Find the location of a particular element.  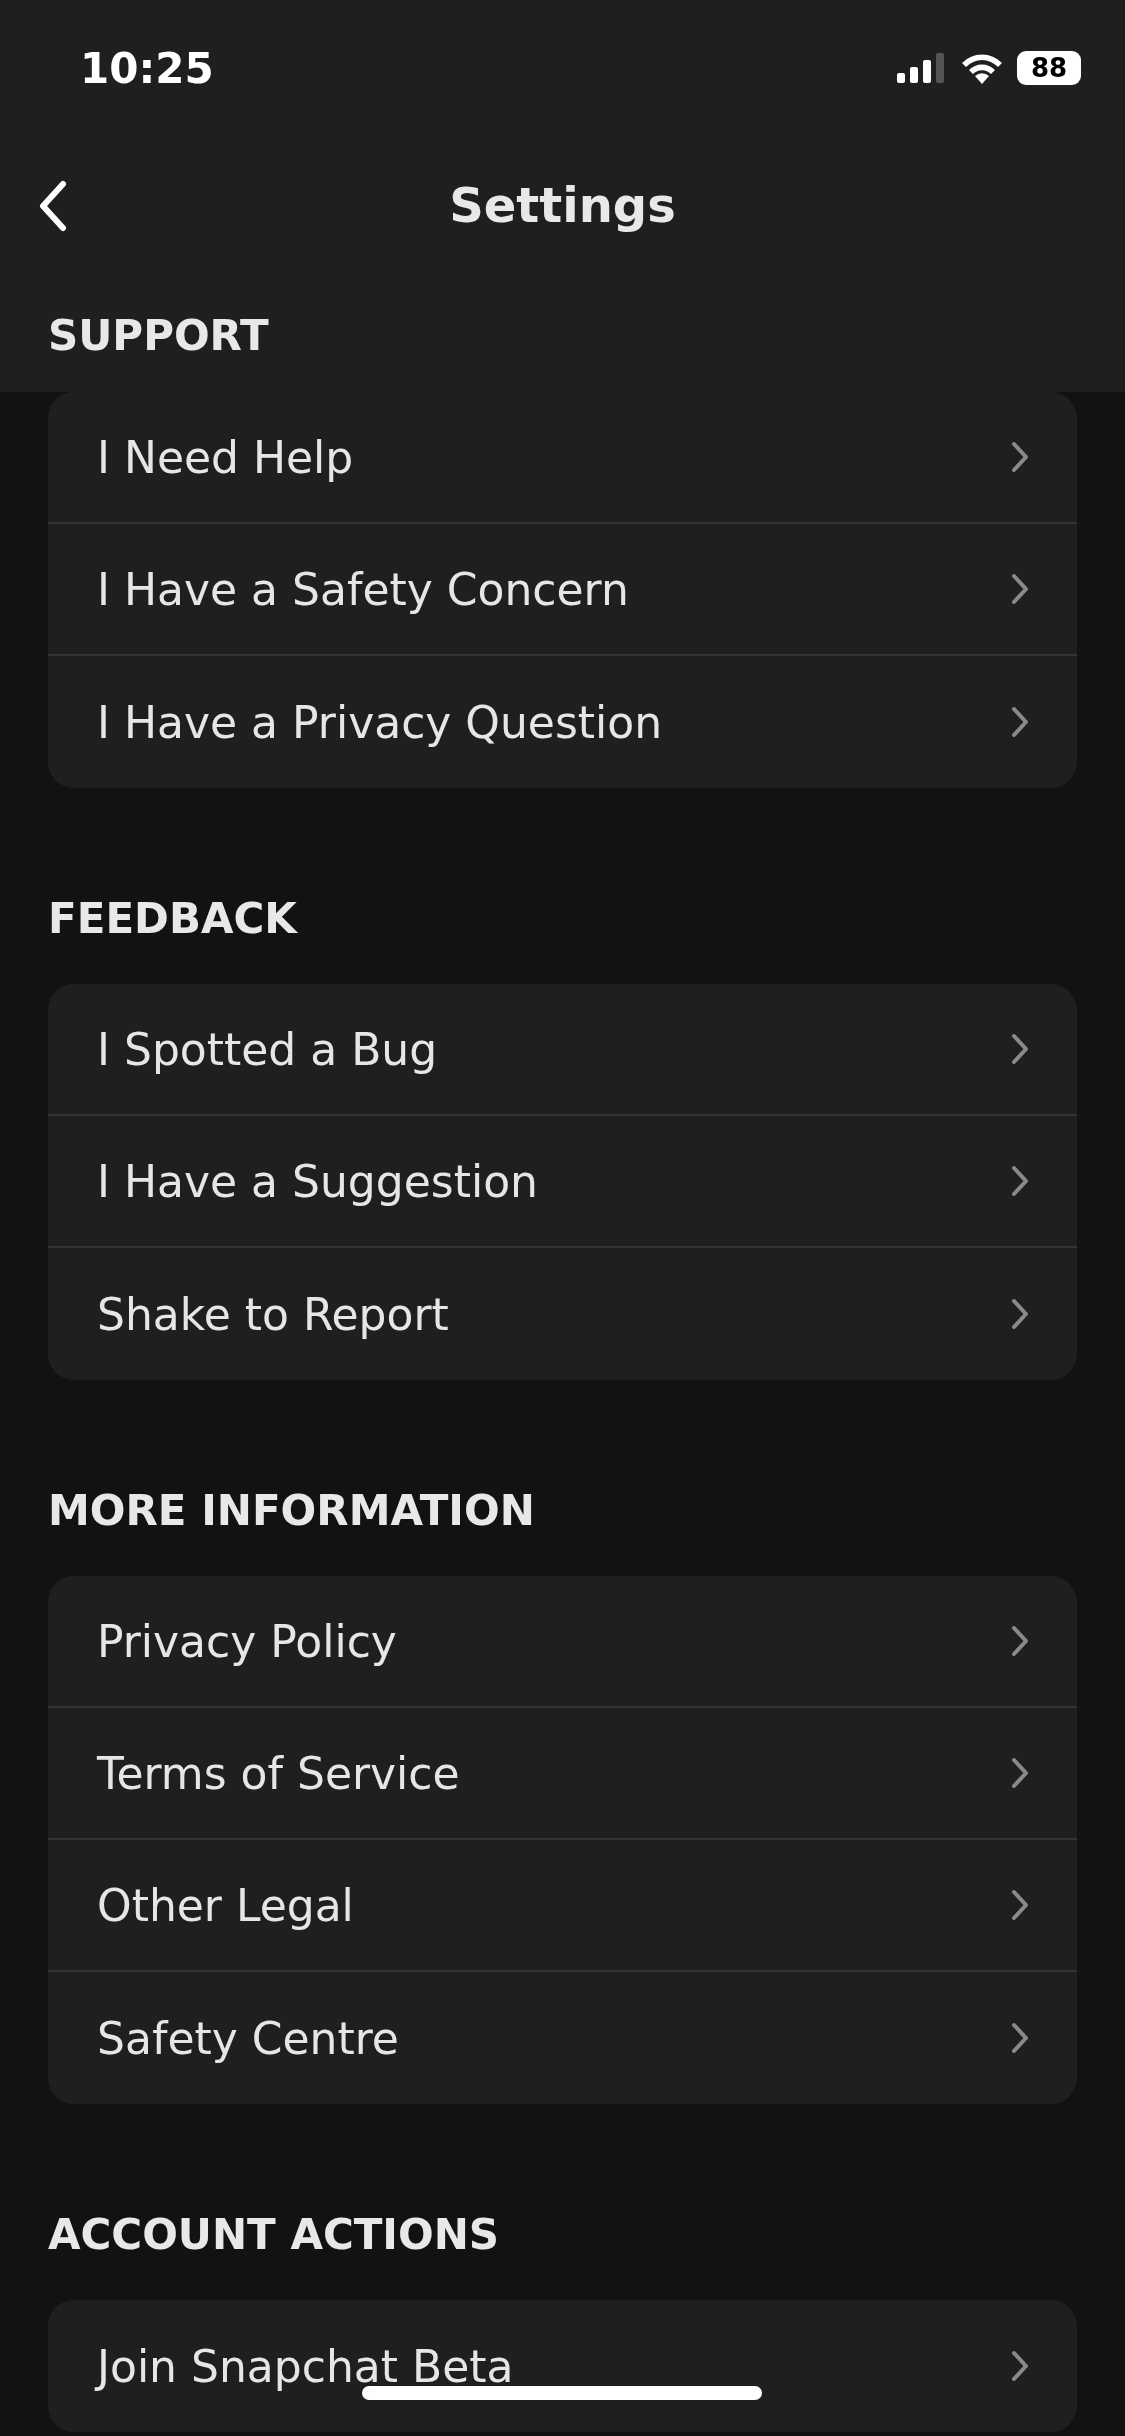

battery-icon: 88 is located at coordinates (1049, 68).